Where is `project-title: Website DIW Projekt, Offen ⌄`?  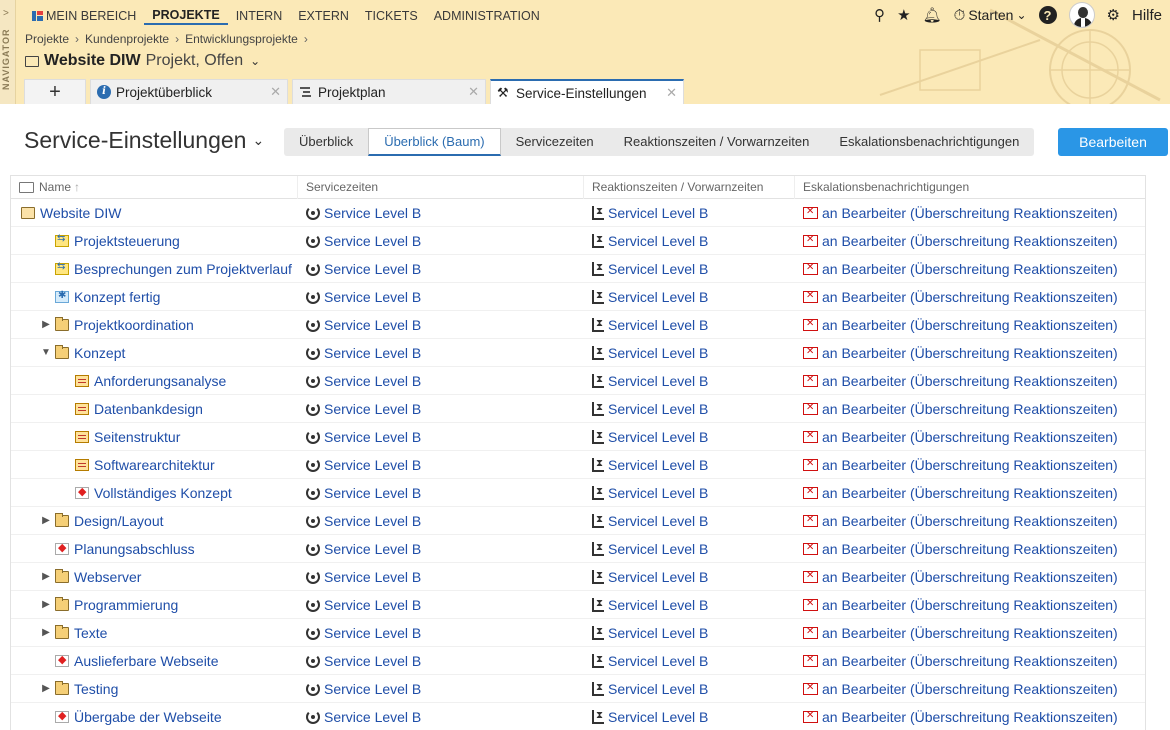 project-title: Website DIW Projekt, Offen ⌄ is located at coordinates (142, 61).